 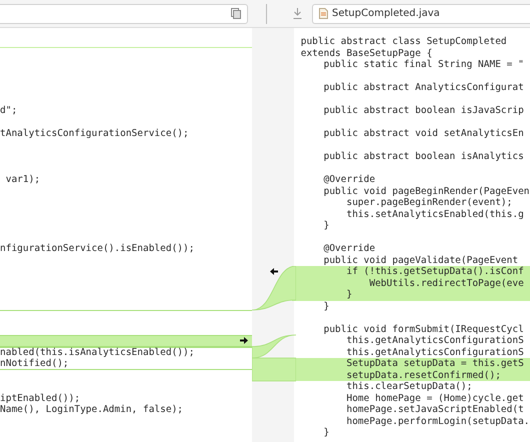 What do you see at coordinates (420, 260) in the screenshot?
I see `code-line: public void pageValidate(PageEvent` at bounding box center [420, 260].